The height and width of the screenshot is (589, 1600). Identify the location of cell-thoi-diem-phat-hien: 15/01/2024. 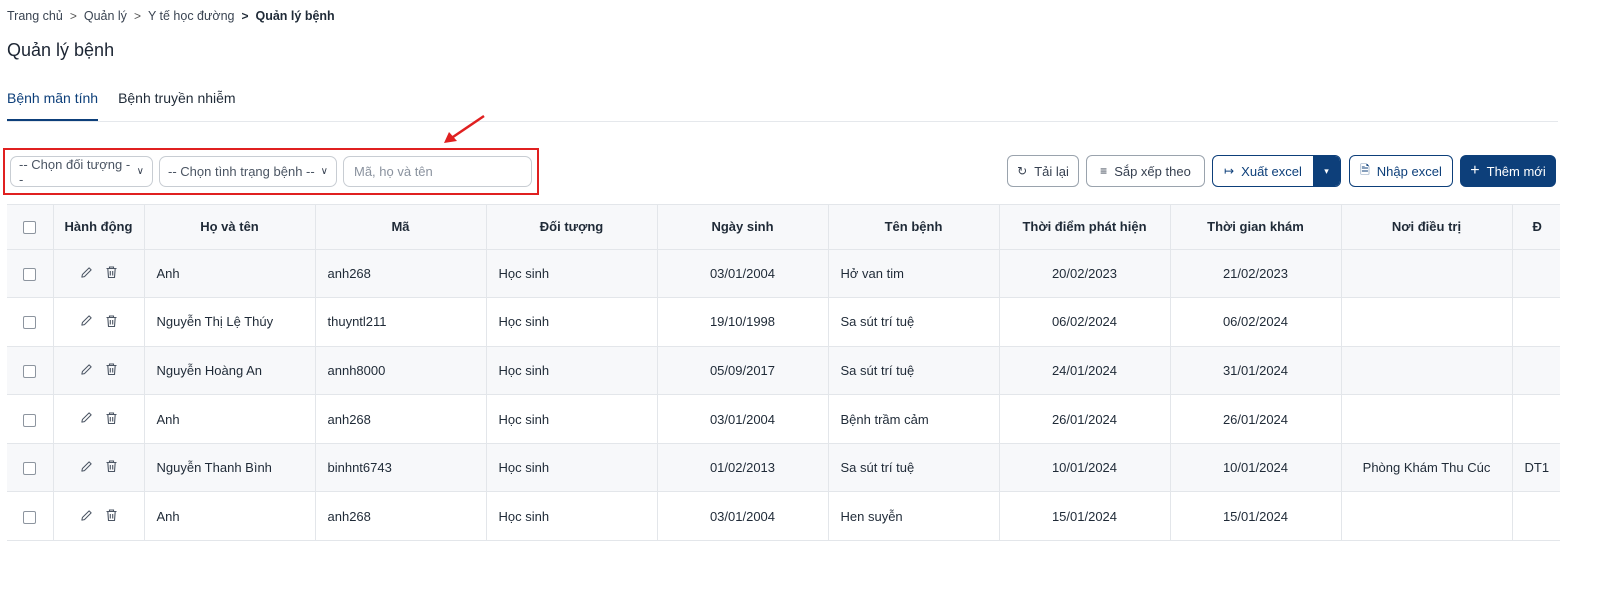
(1085, 516).